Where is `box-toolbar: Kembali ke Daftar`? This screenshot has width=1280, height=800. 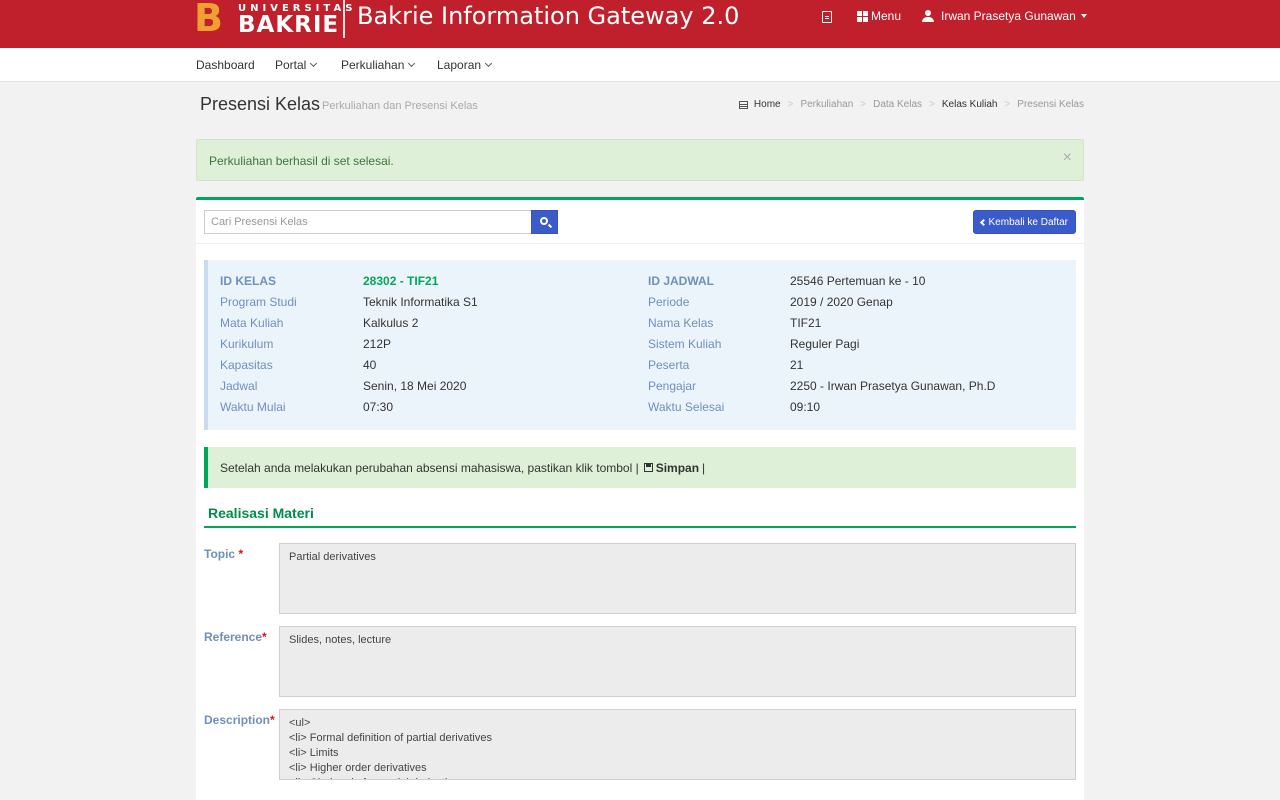
box-toolbar: Kembali ke Daftar is located at coordinates (640, 222).